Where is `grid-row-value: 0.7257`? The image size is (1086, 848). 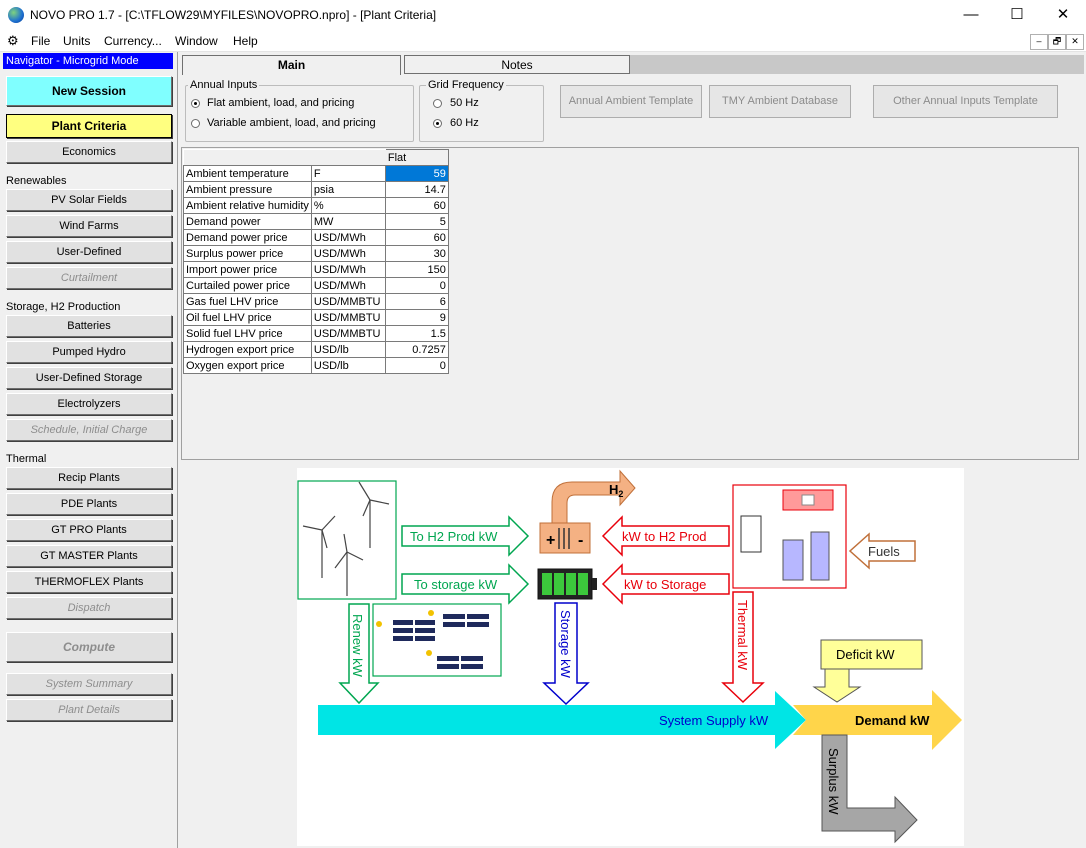 grid-row-value: 0.7257 is located at coordinates (416, 349).